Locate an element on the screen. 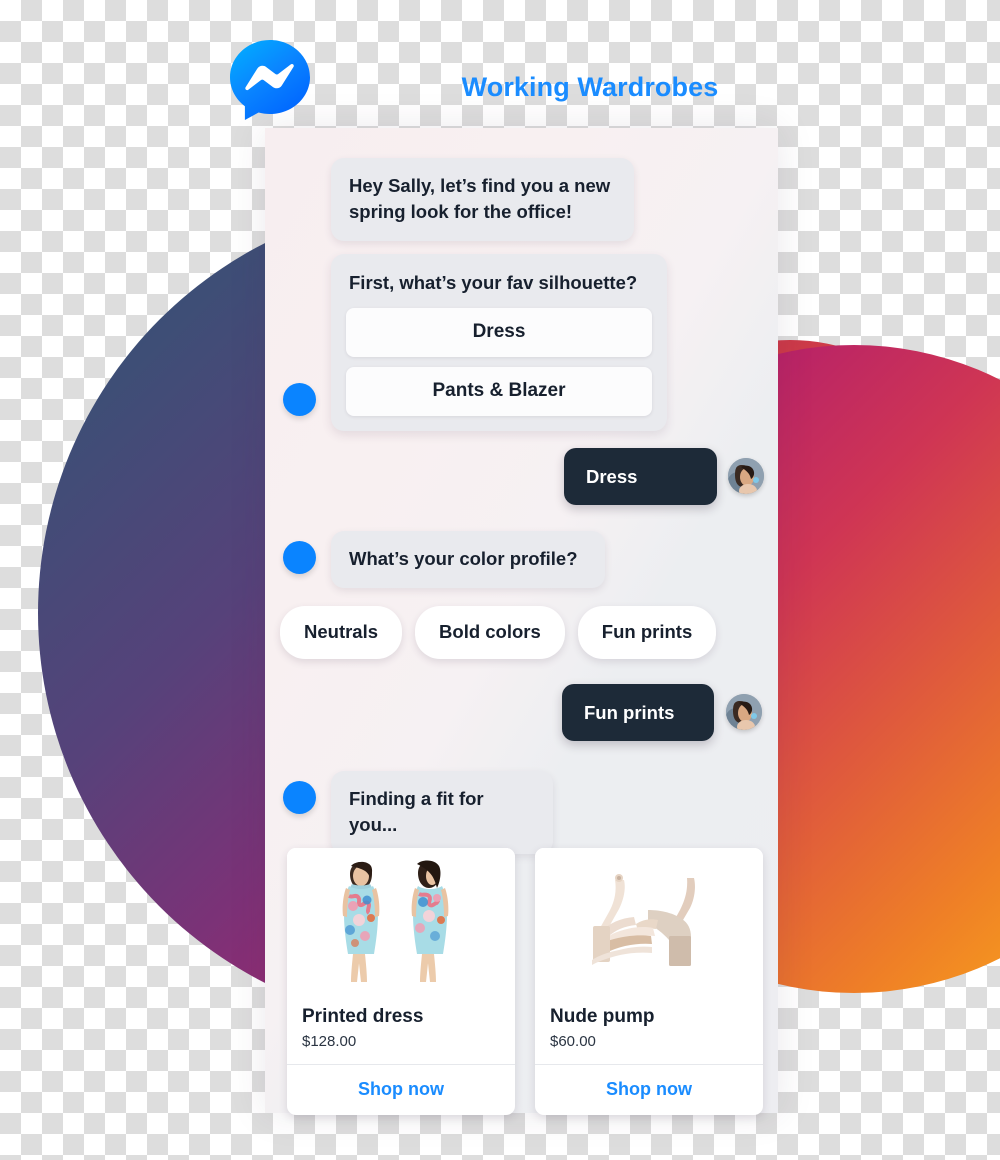  question-label: First, what’s your fav silhouette? is located at coordinates (493, 282).